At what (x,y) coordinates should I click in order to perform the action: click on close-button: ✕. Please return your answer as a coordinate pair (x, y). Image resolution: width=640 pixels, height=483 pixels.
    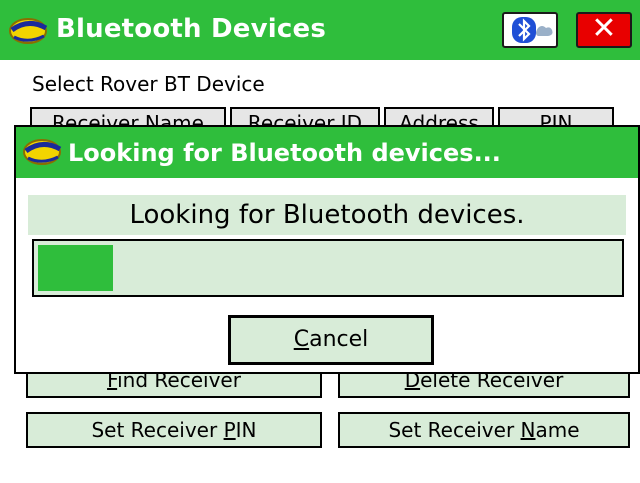
    Looking at the image, I should click on (604, 30).